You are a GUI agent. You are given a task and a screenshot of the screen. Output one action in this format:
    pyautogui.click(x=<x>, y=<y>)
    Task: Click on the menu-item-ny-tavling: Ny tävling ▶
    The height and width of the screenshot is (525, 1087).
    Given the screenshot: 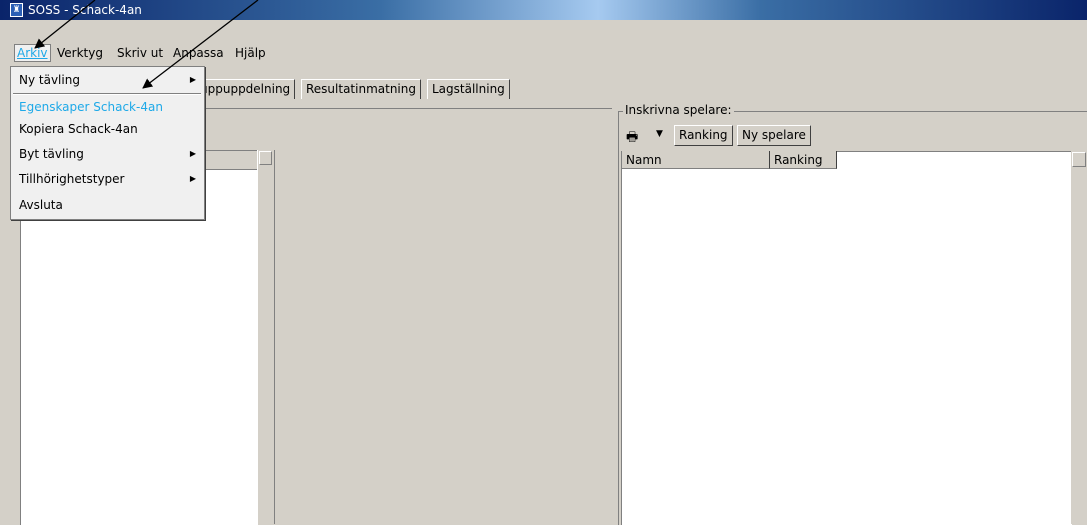 What is the action you would take?
    pyautogui.click(x=107, y=80)
    